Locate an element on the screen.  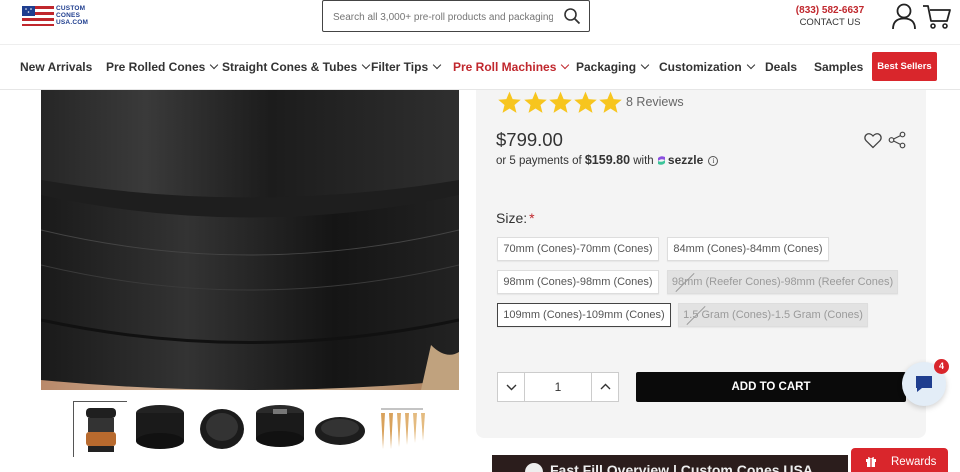
size-option-84mm: 84mm (Cones)-84mm (Cones) is located at coordinates (748, 249).